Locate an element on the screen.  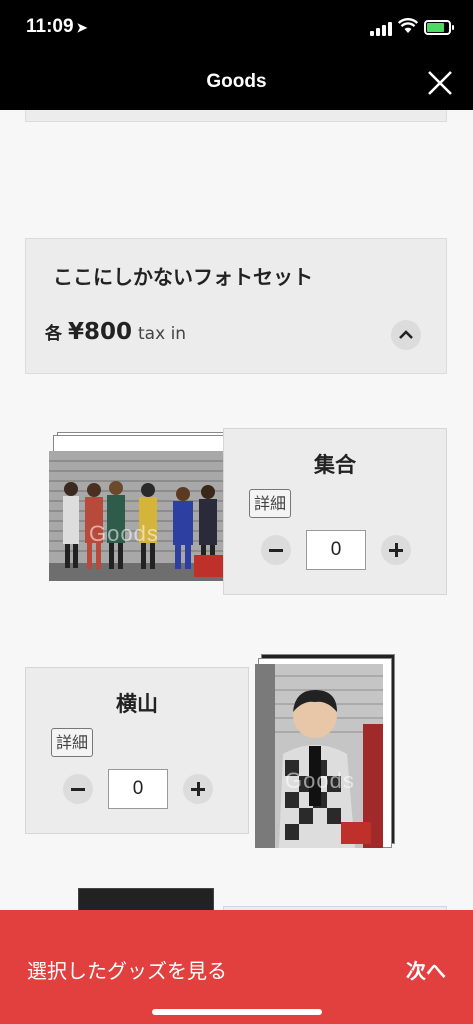
nav-bar: Goods is located at coordinates (236, 84).